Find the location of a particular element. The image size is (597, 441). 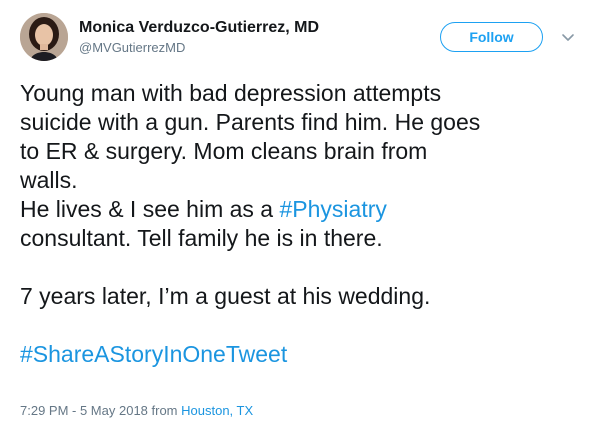

tweet-line: to ER & surgery. Mom cleans brain from is located at coordinates (224, 151).